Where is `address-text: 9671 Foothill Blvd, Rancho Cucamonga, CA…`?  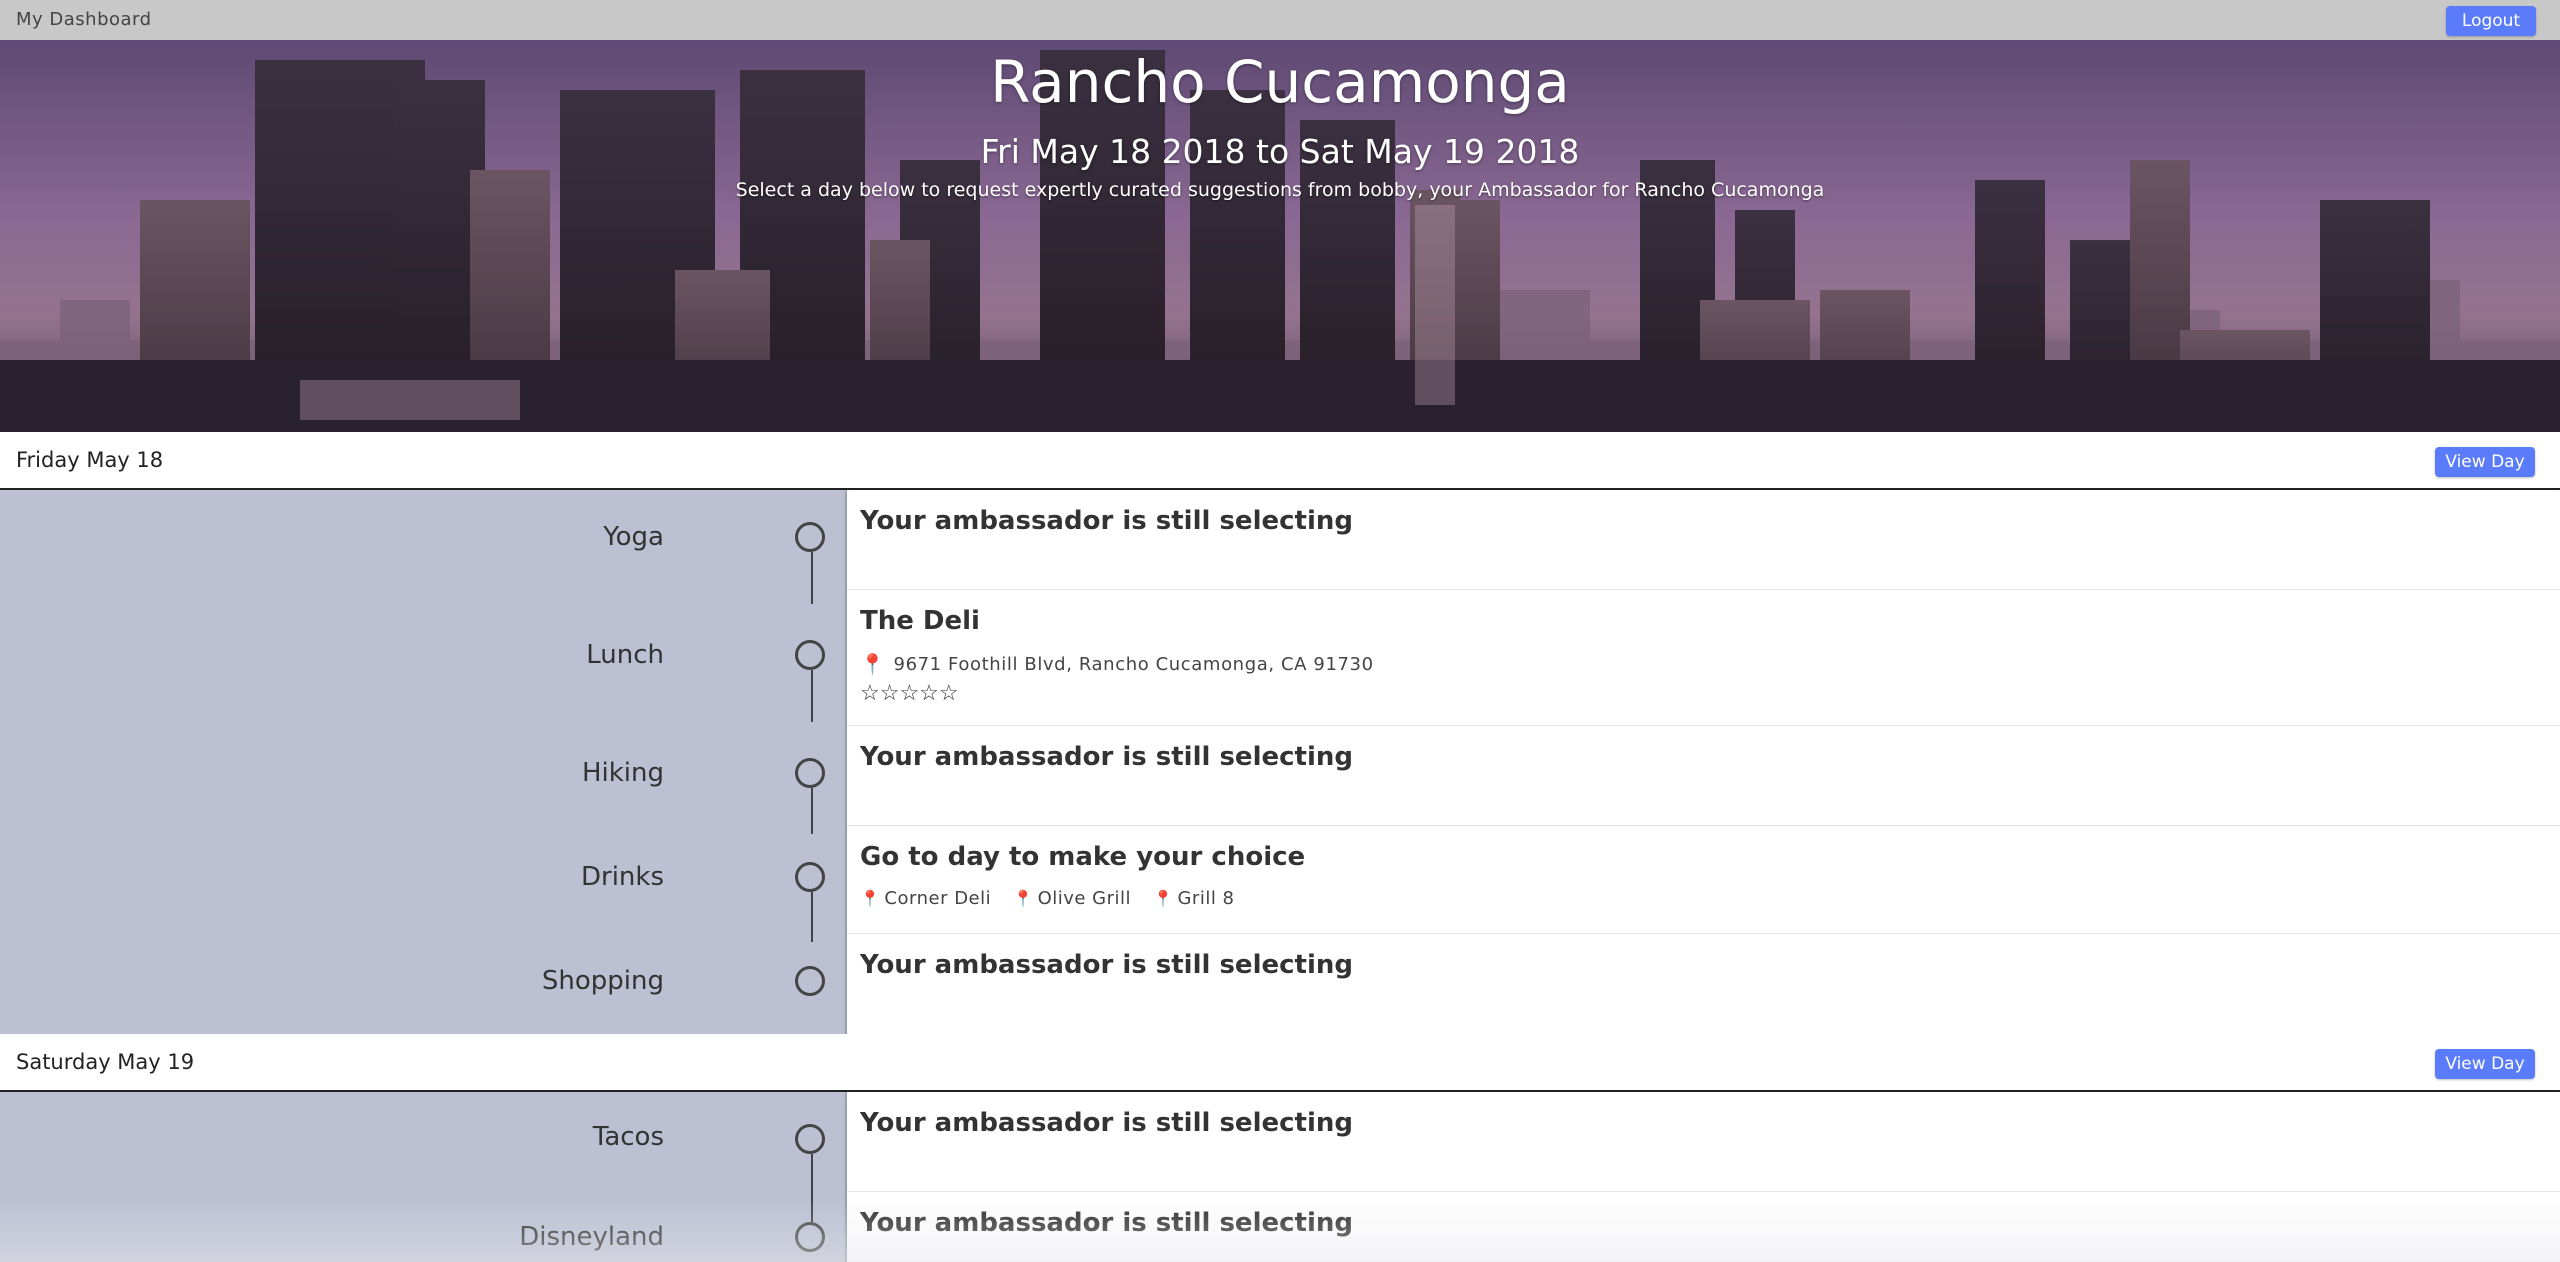 address-text: 9671 Foothill Blvd, Rancho Cucamonga, CA… is located at coordinates (1133, 664).